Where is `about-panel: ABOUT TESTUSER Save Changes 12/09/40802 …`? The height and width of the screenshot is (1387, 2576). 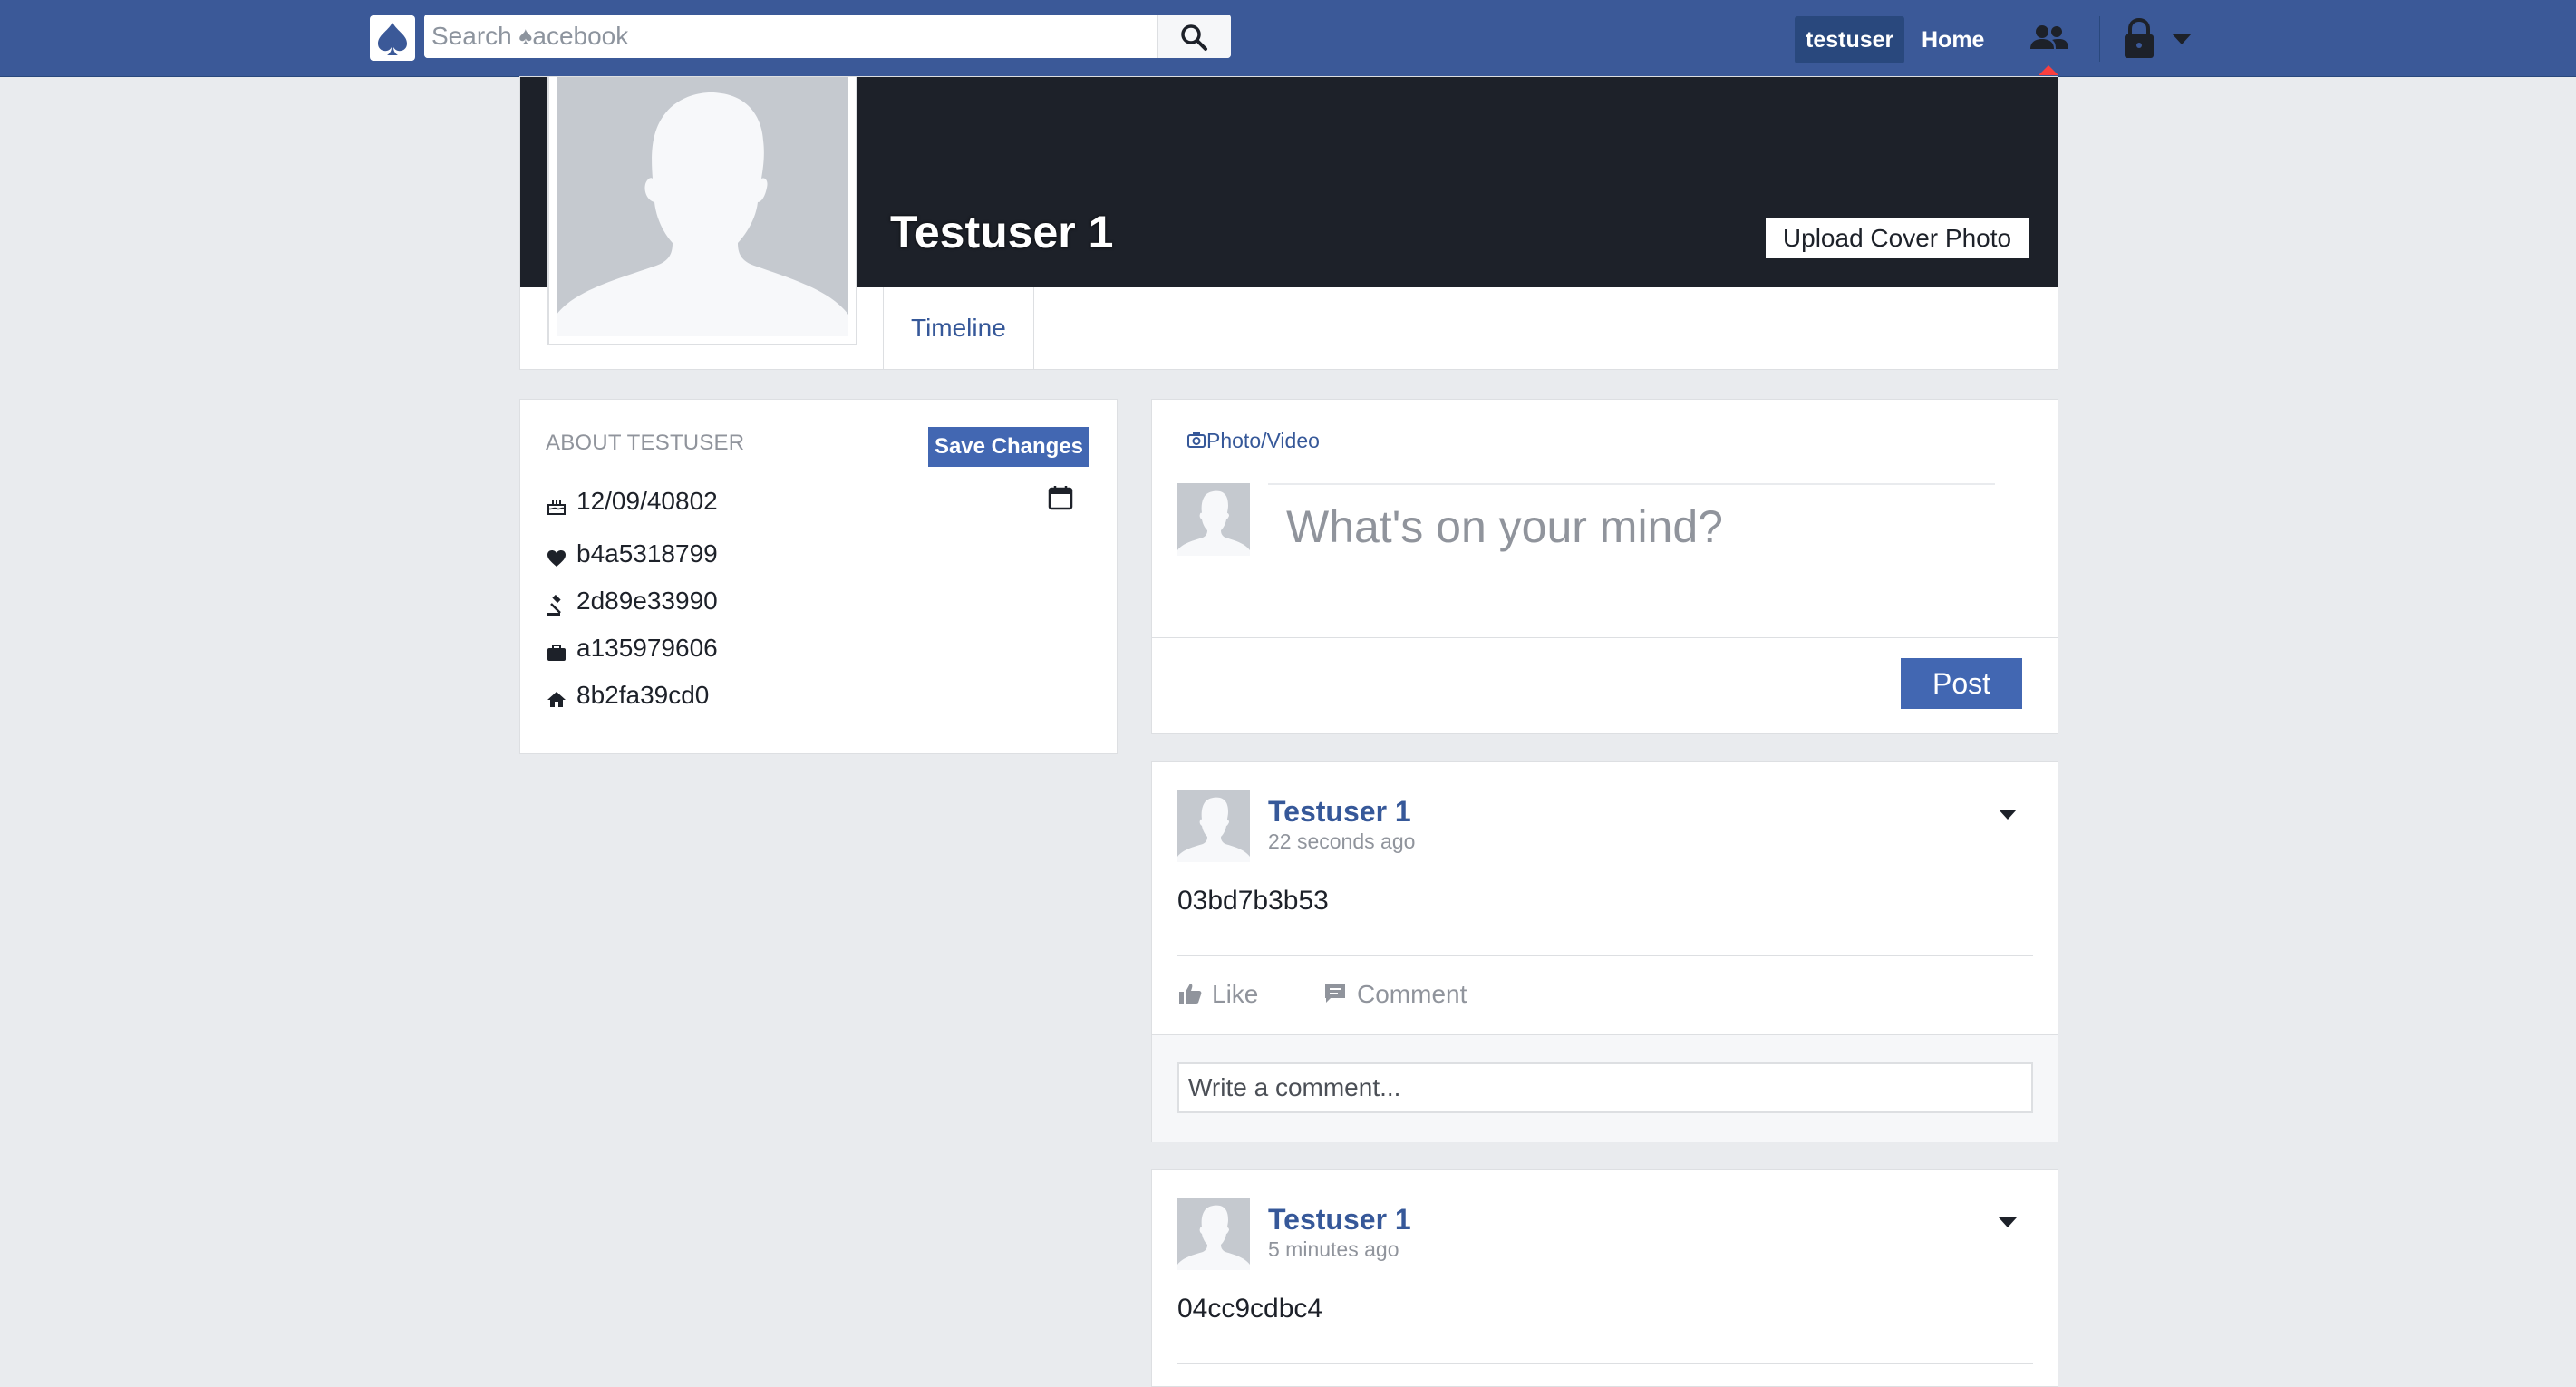 about-panel: ABOUT TESTUSER Save Changes 12/09/40802 … is located at coordinates (818, 576).